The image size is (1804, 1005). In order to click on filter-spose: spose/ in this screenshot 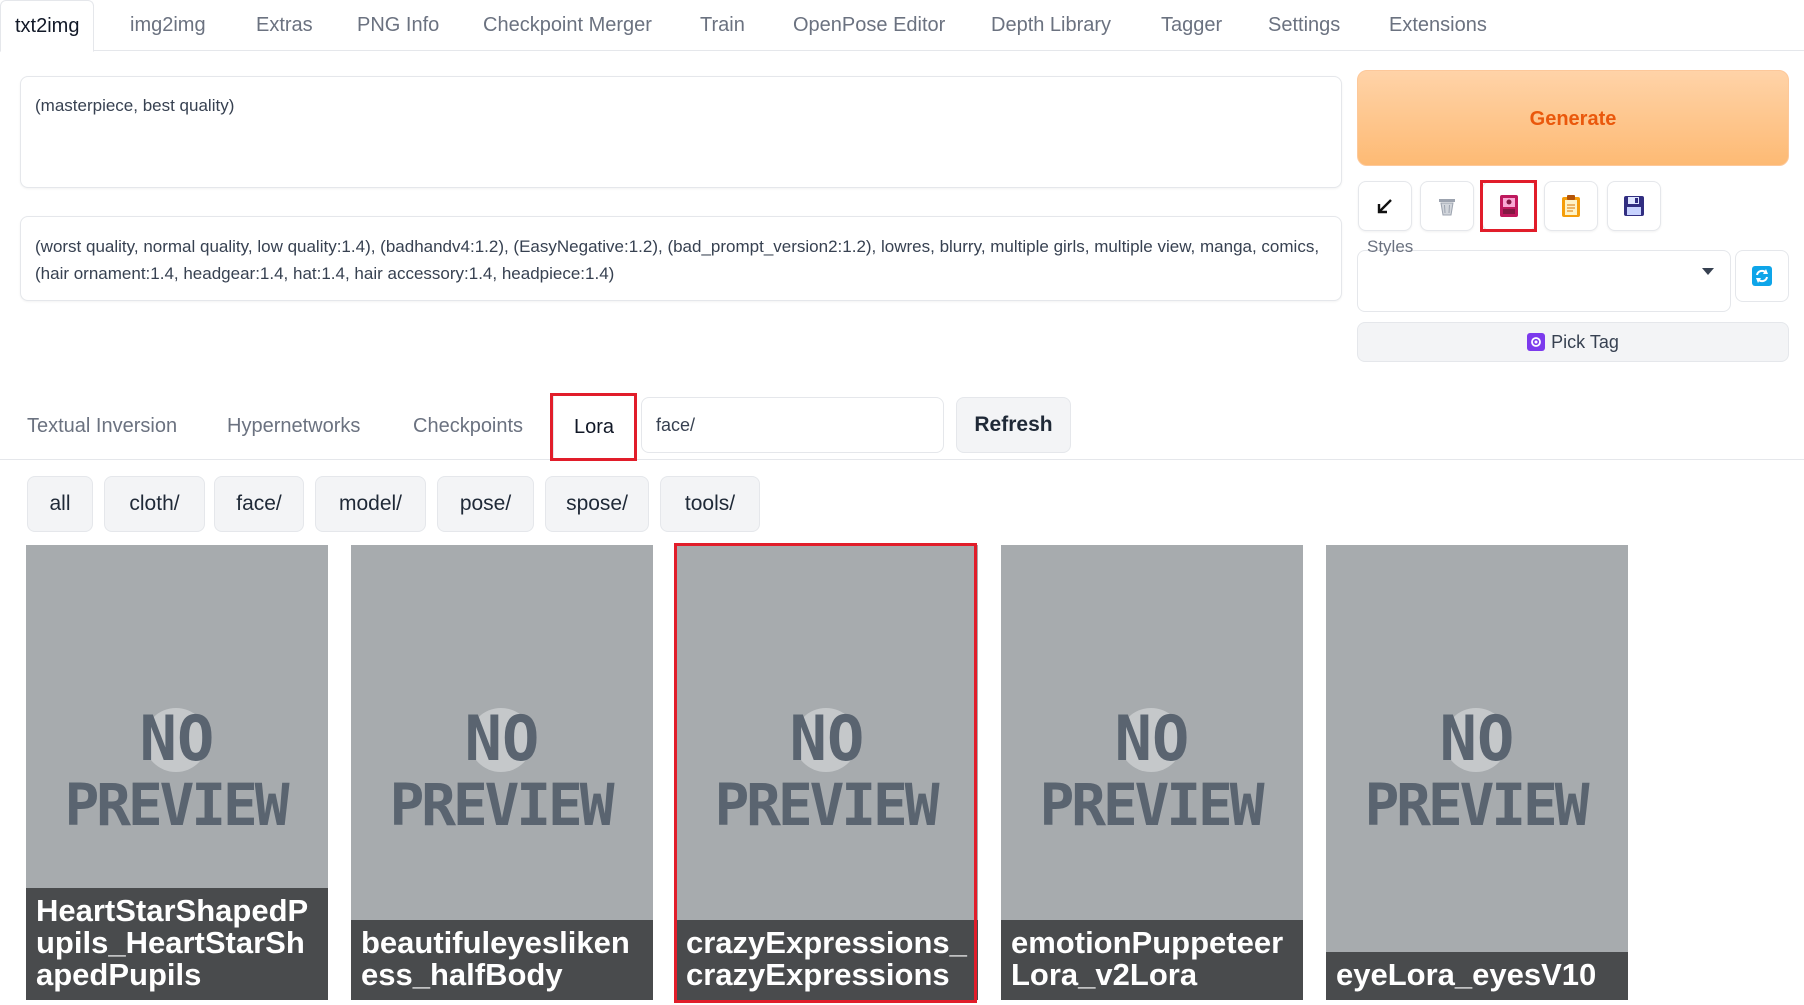, I will do `click(597, 504)`.